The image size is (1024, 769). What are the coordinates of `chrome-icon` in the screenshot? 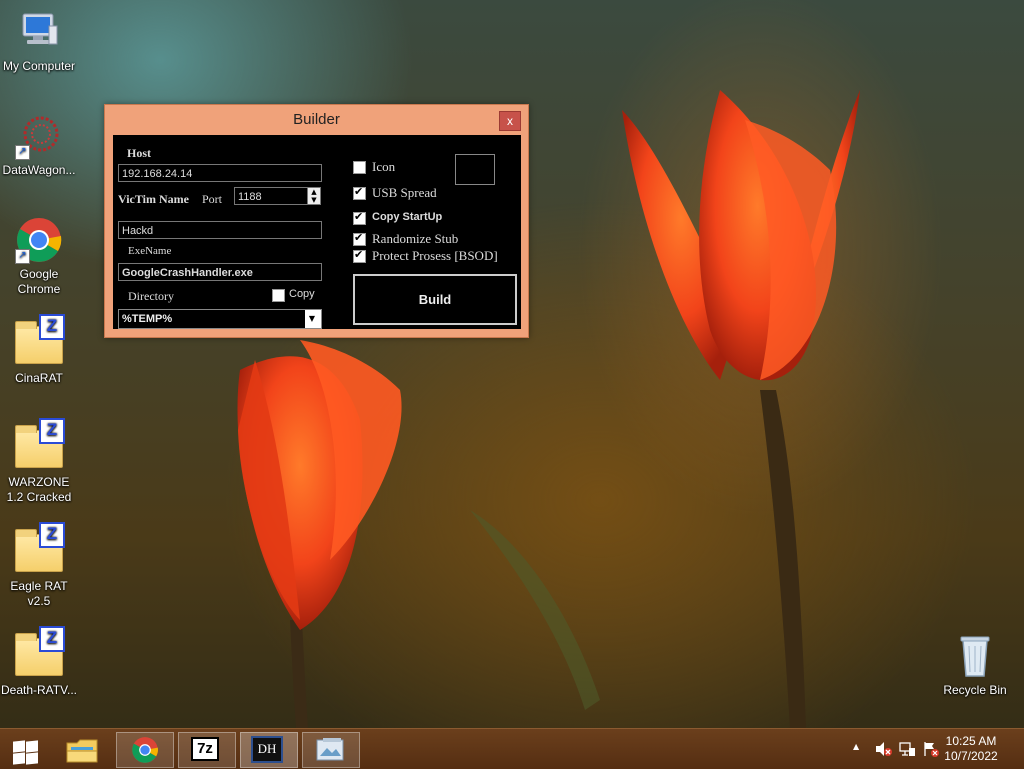 It's located at (145, 750).